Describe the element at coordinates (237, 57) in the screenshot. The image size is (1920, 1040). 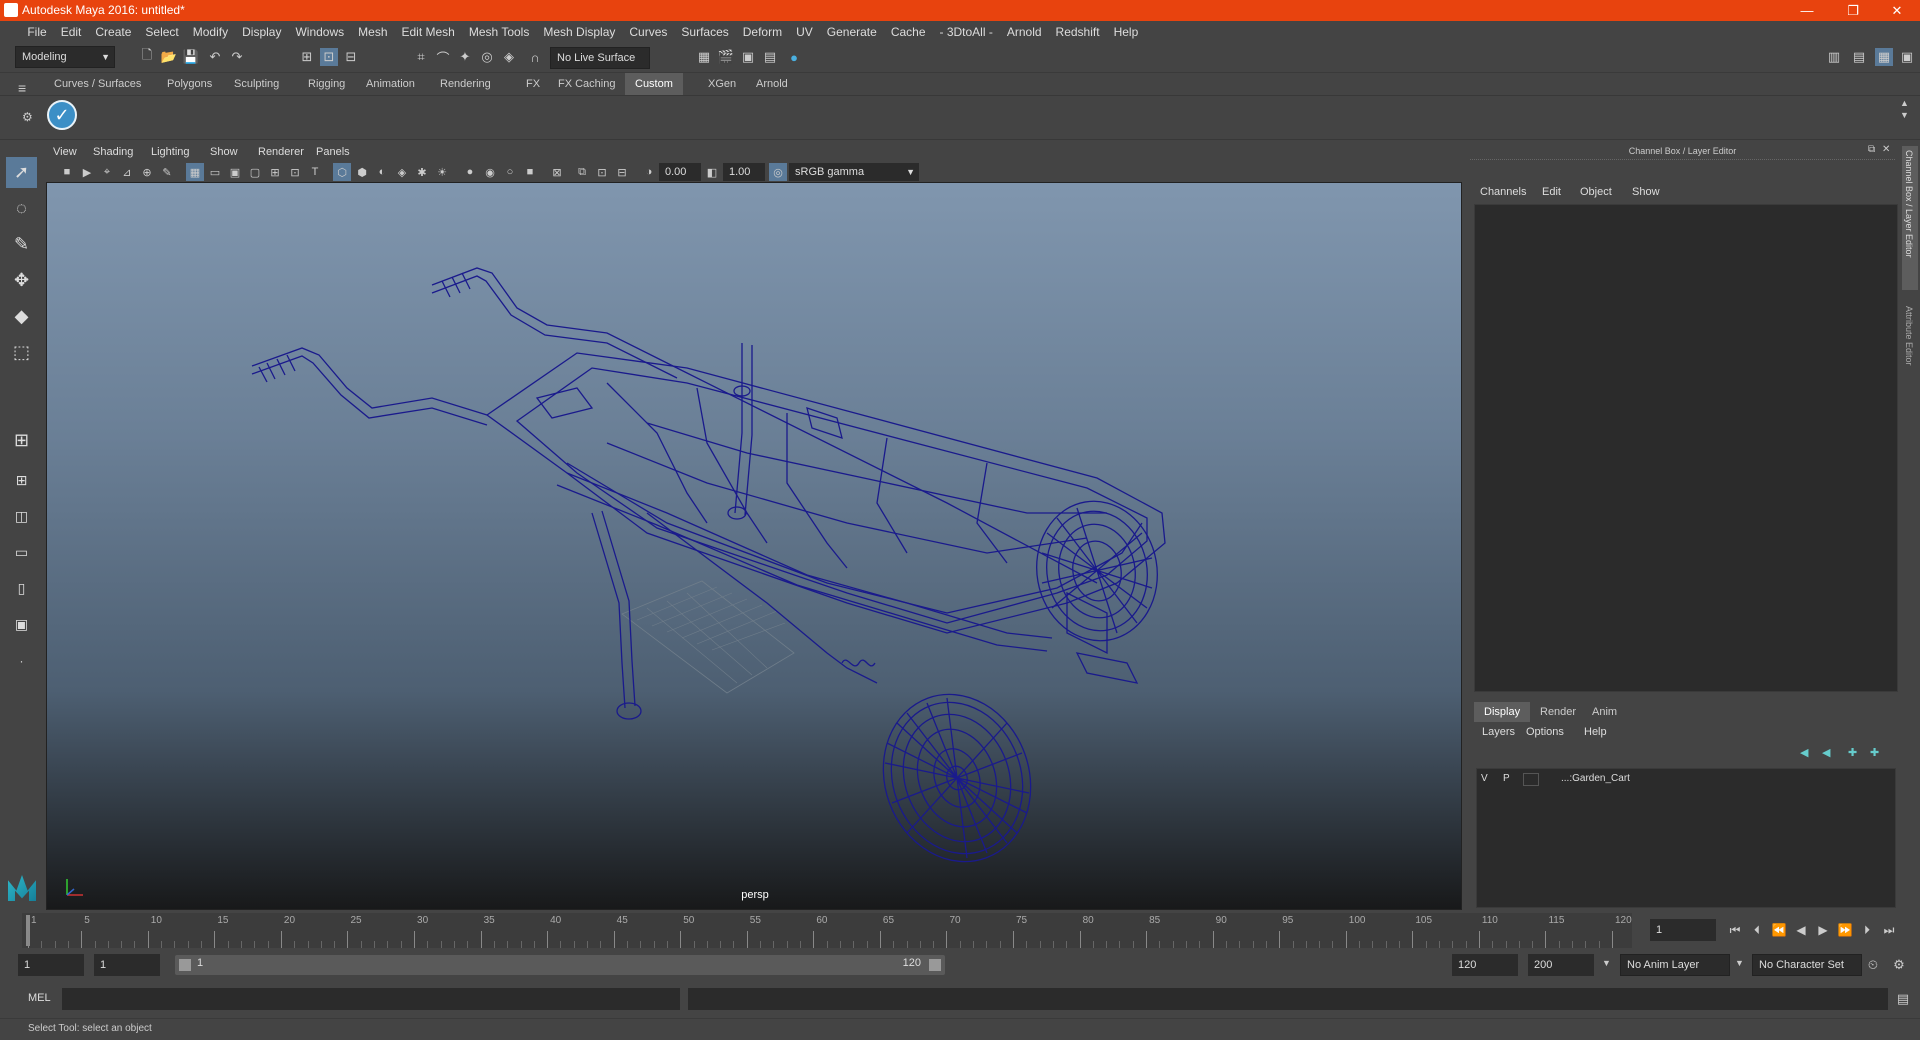
I see `redo-icon: ↷` at that location.